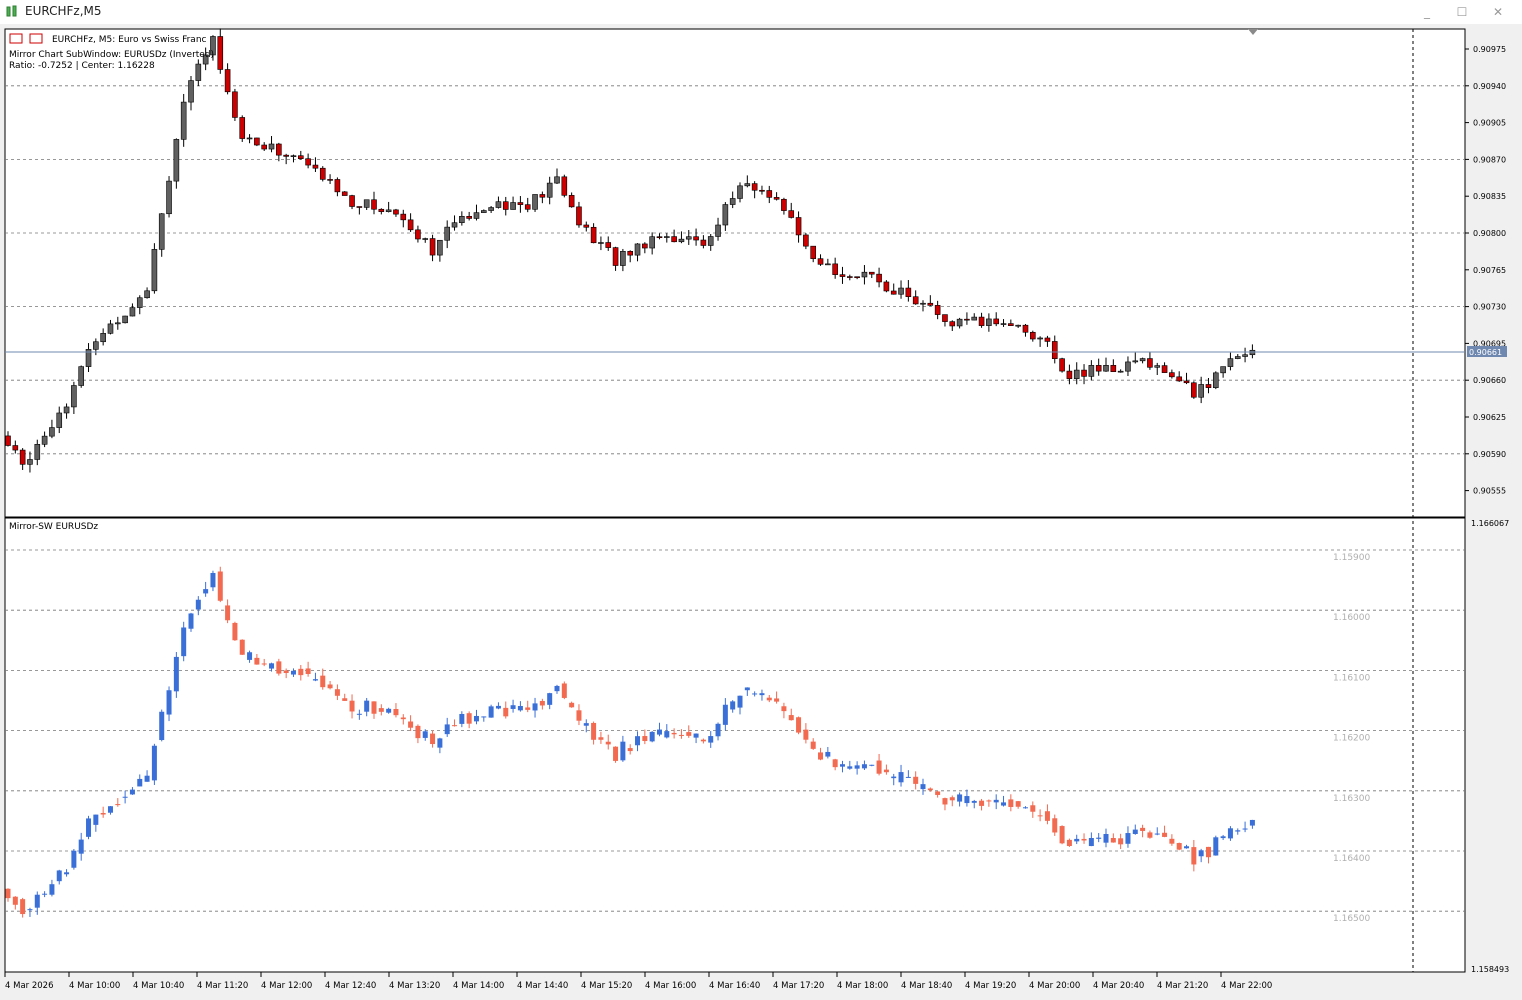 This screenshot has width=1522, height=1000. Describe the element at coordinates (1489, 307) in the screenshot. I see `price-label: 0.90730` at that location.